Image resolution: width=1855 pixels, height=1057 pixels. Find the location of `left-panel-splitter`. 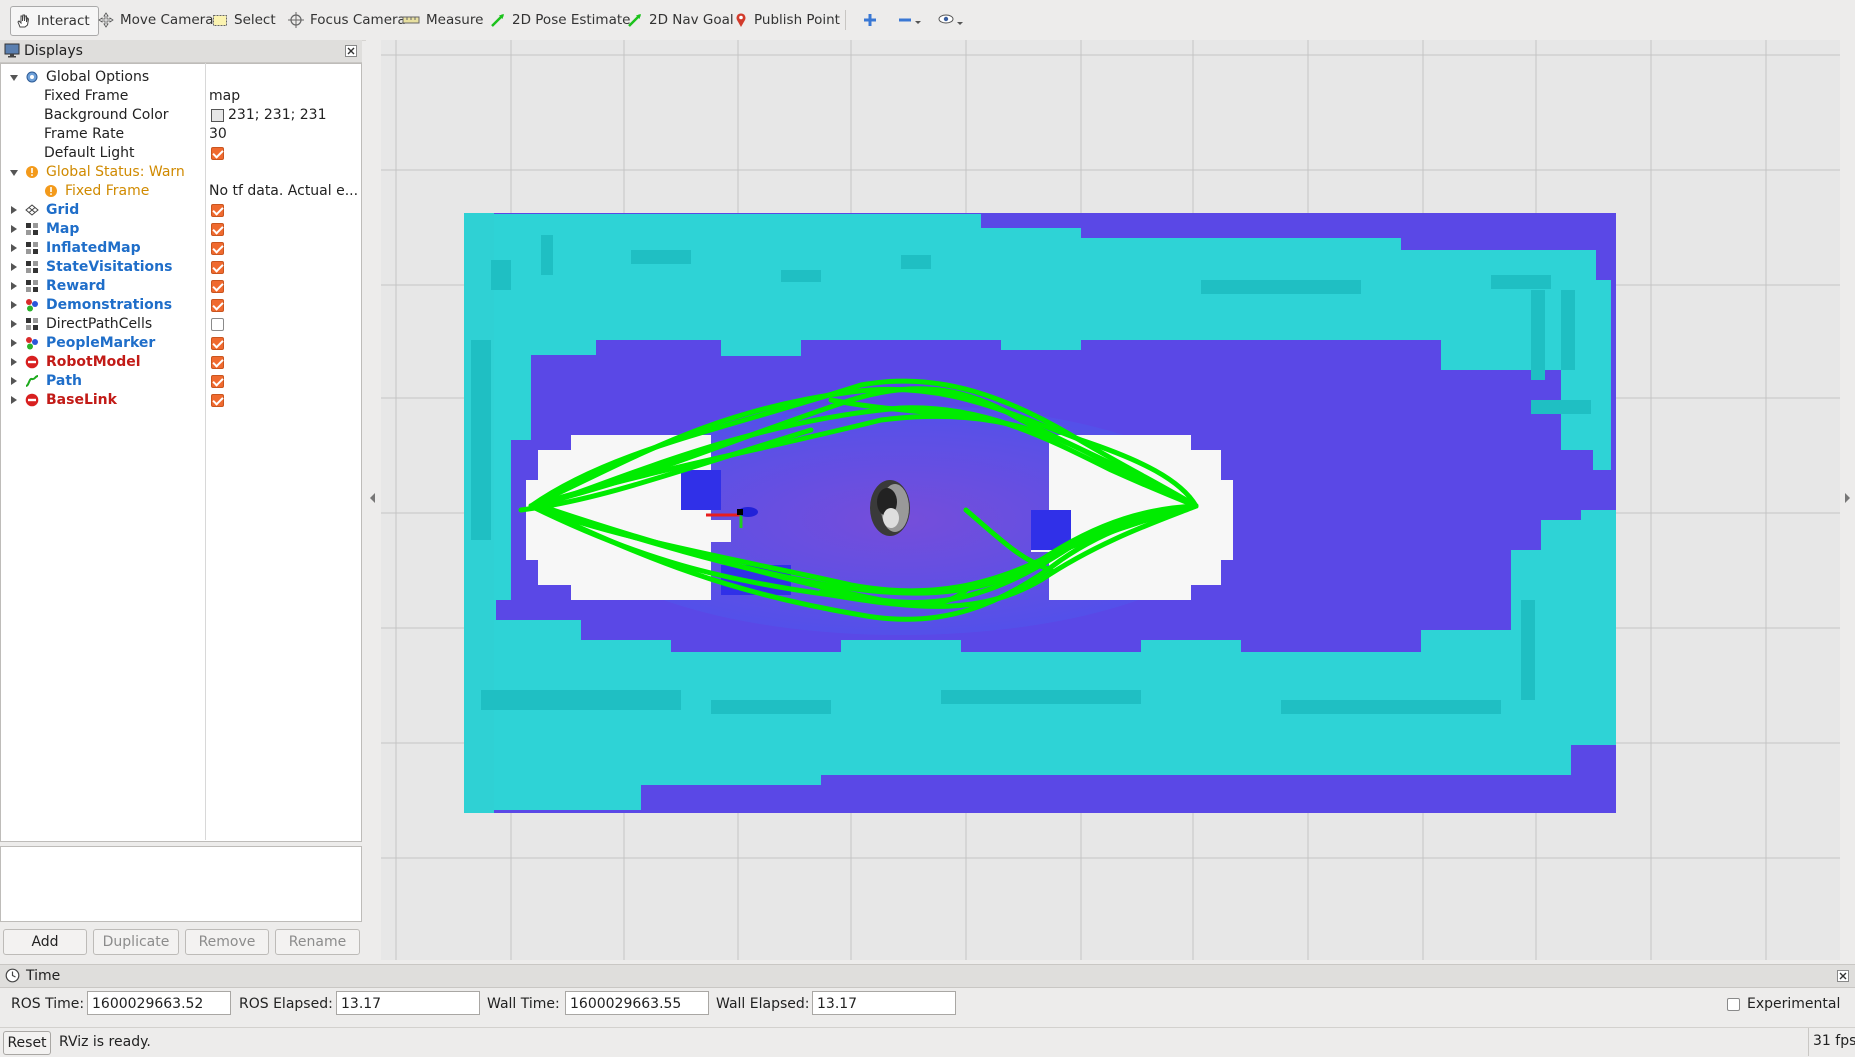

left-panel-splitter is located at coordinates (373, 500).